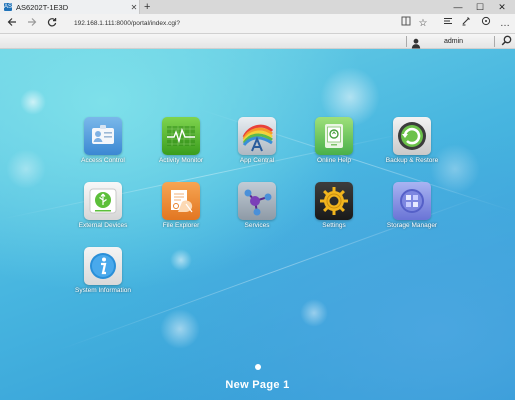  What do you see at coordinates (127, 24) in the screenshot?
I see `address-bar: 192.168.1.111:8000/portal/index.cgi?` at bounding box center [127, 24].